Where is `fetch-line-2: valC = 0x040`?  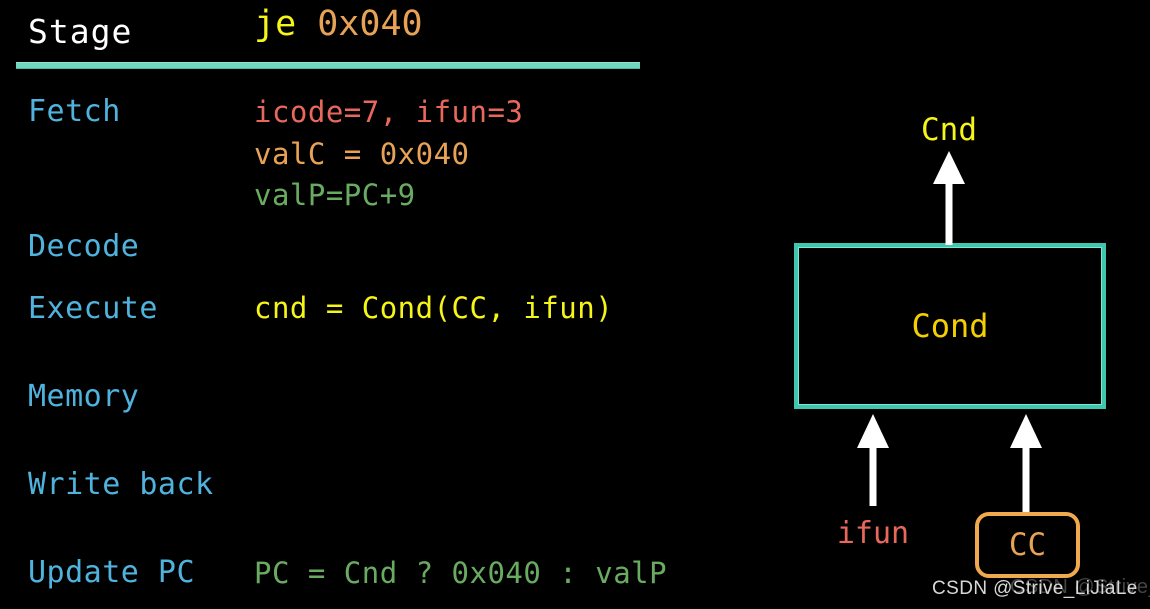 fetch-line-2: valC = 0x040 is located at coordinates (362, 154).